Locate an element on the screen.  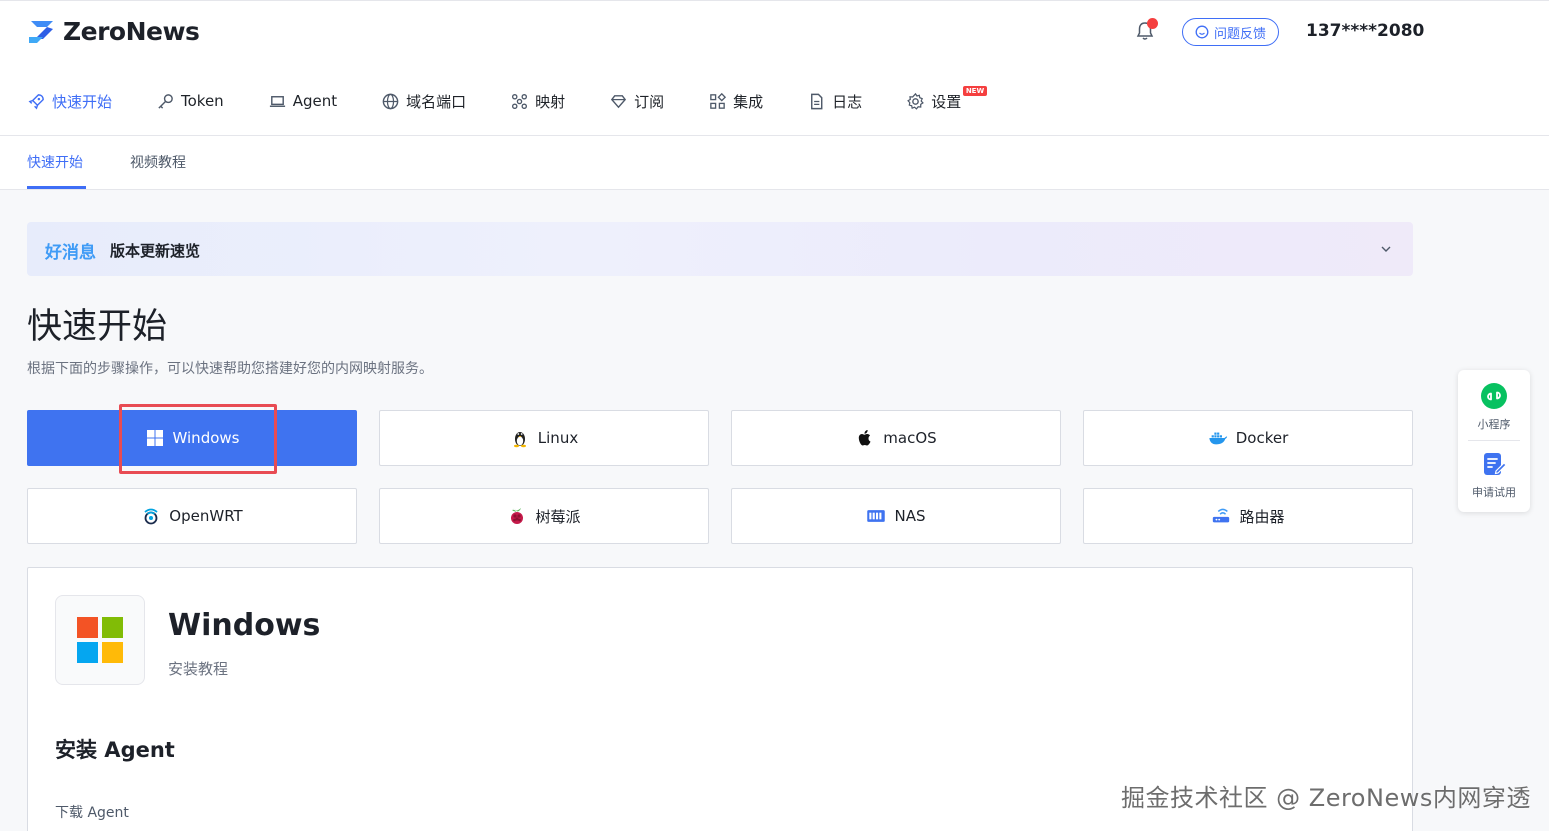
banner-highlight: 好消息 is located at coordinates (70, 253).